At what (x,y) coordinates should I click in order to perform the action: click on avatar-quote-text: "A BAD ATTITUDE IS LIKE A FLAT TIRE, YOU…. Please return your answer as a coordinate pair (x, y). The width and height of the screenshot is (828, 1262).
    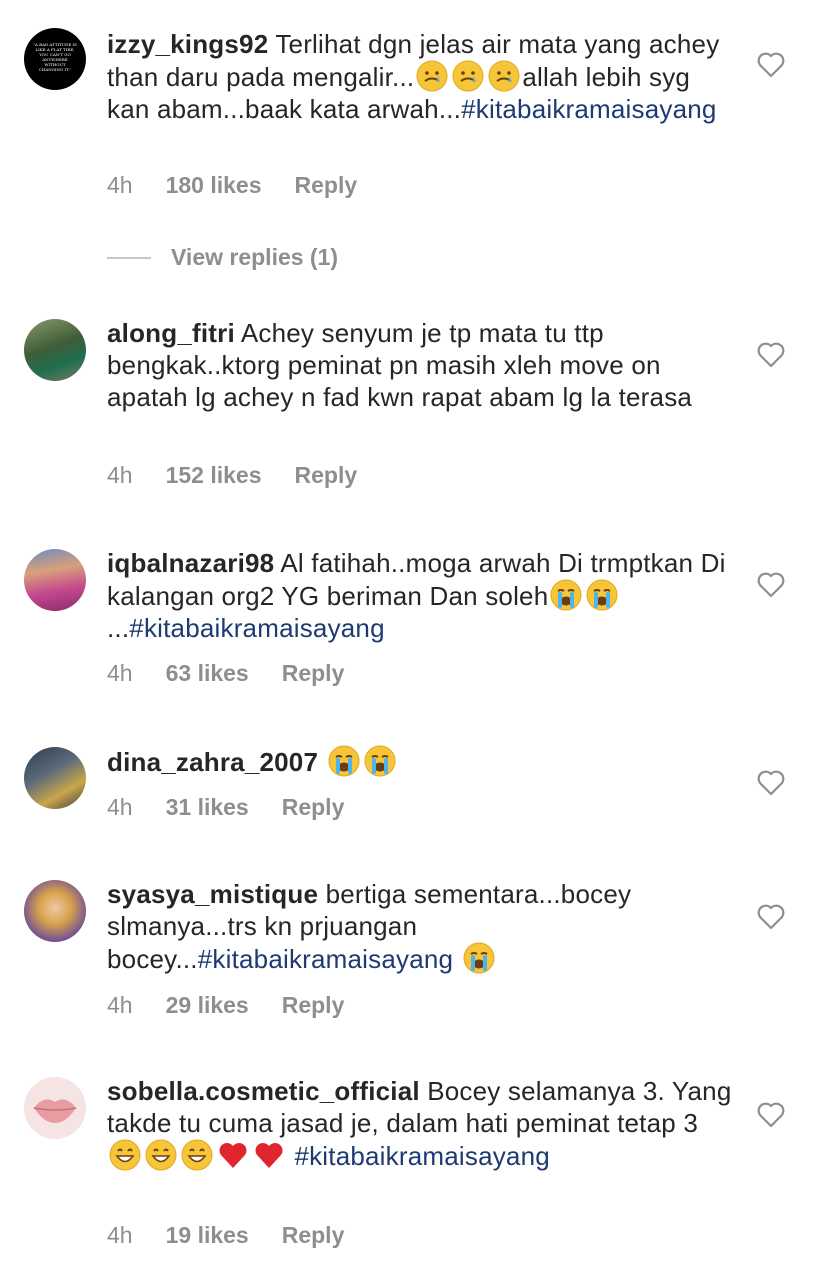
    Looking at the image, I should click on (55, 57).